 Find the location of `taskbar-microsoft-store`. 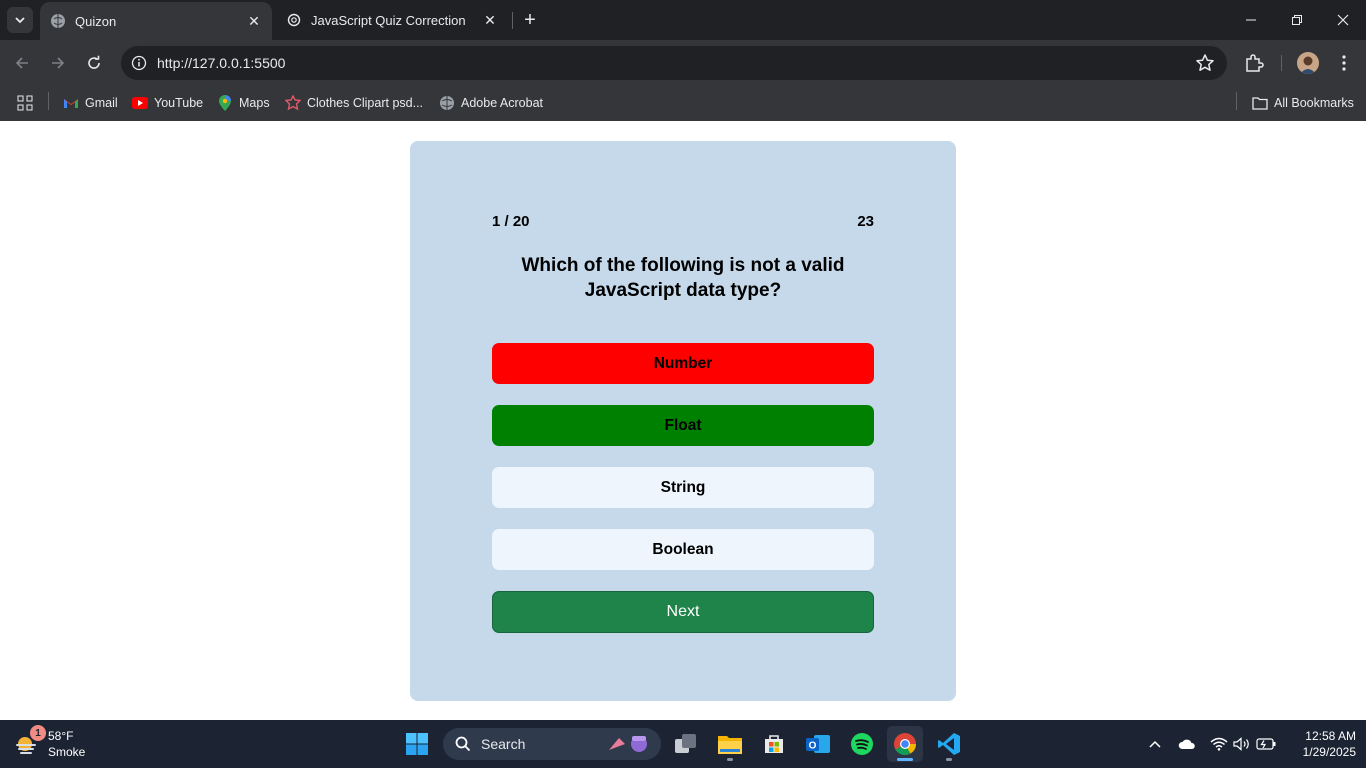

taskbar-microsoft-store is located at coordinates (774, 744).